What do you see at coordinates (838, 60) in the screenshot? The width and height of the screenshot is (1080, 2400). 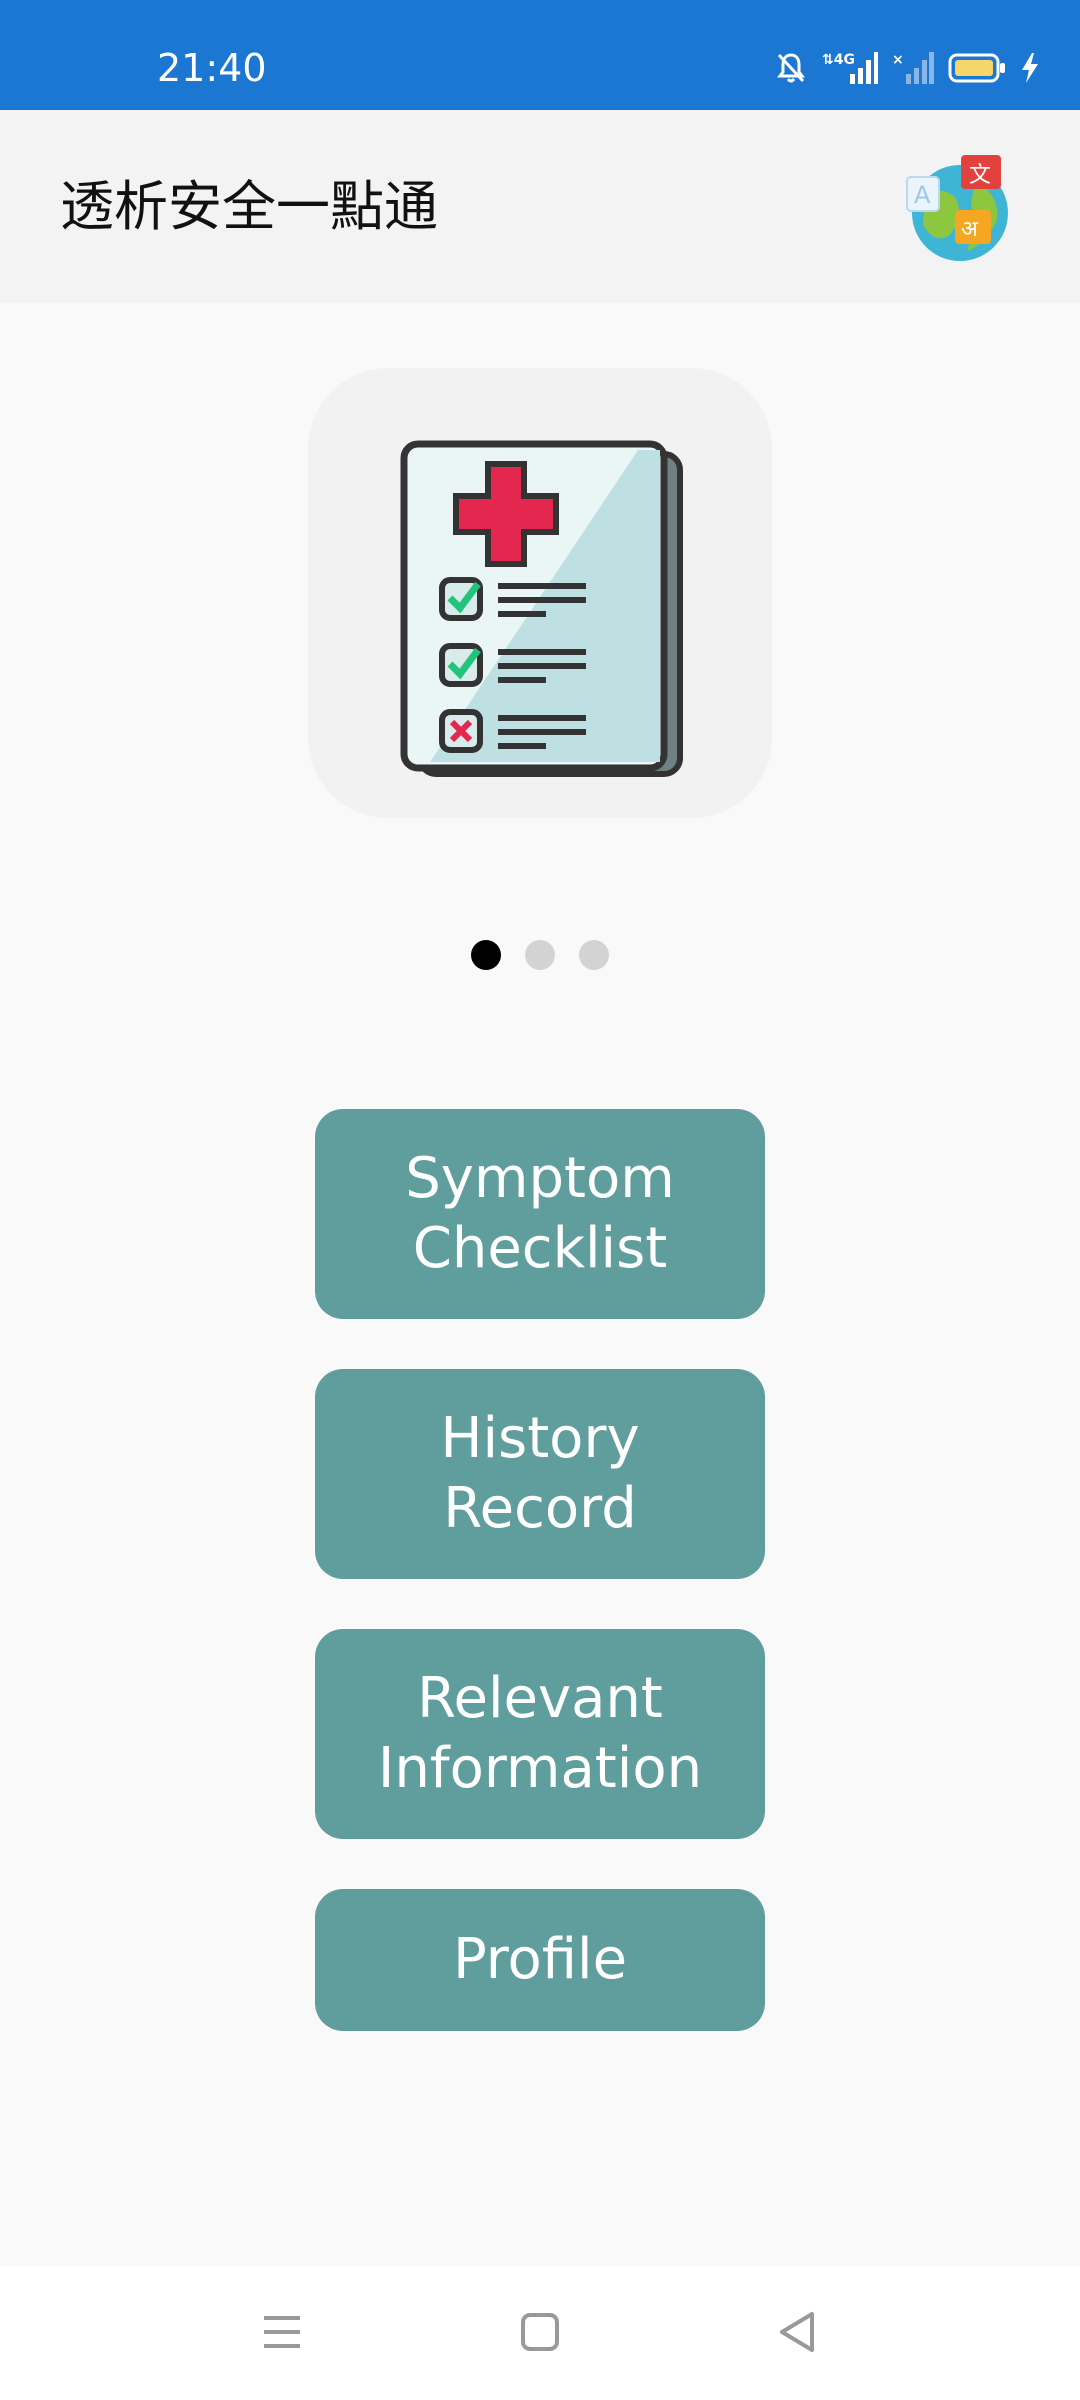 I see `svg-text: ⇅4G` at bounding box center [838, 60].